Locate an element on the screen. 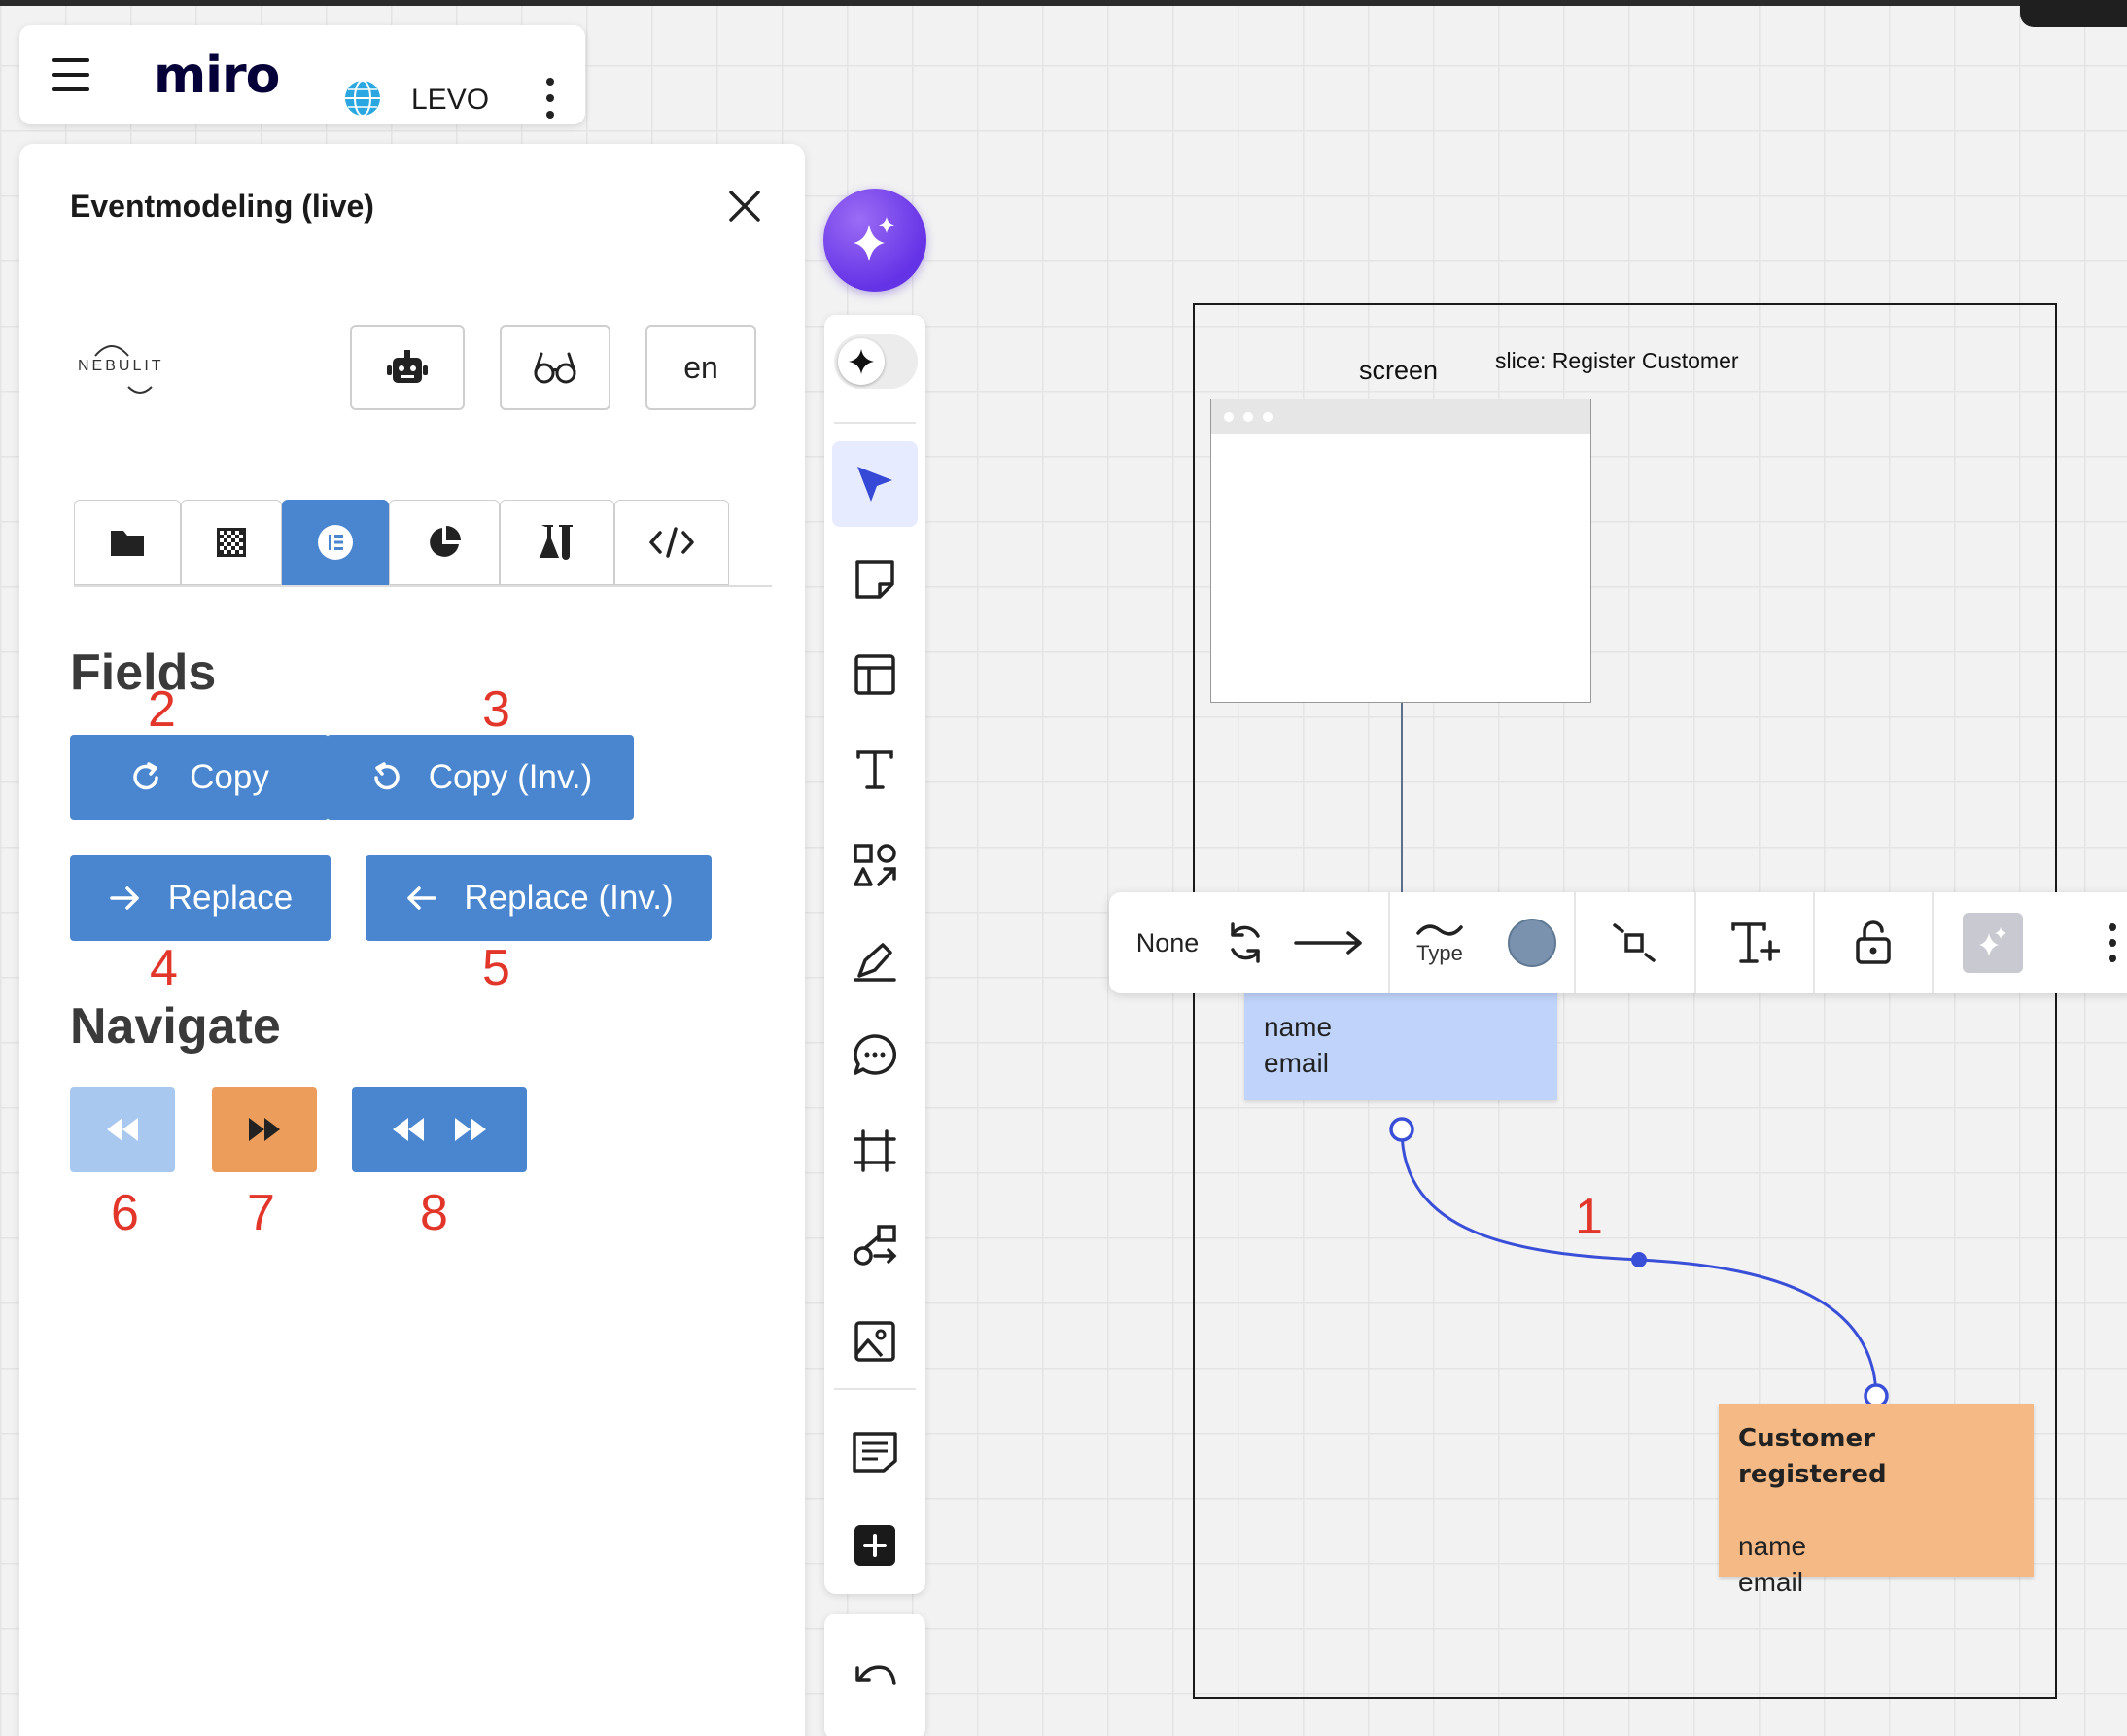 The width and height of the screenshot is (2127, 1736). more-options-button is located at coordinates (2109, 942).